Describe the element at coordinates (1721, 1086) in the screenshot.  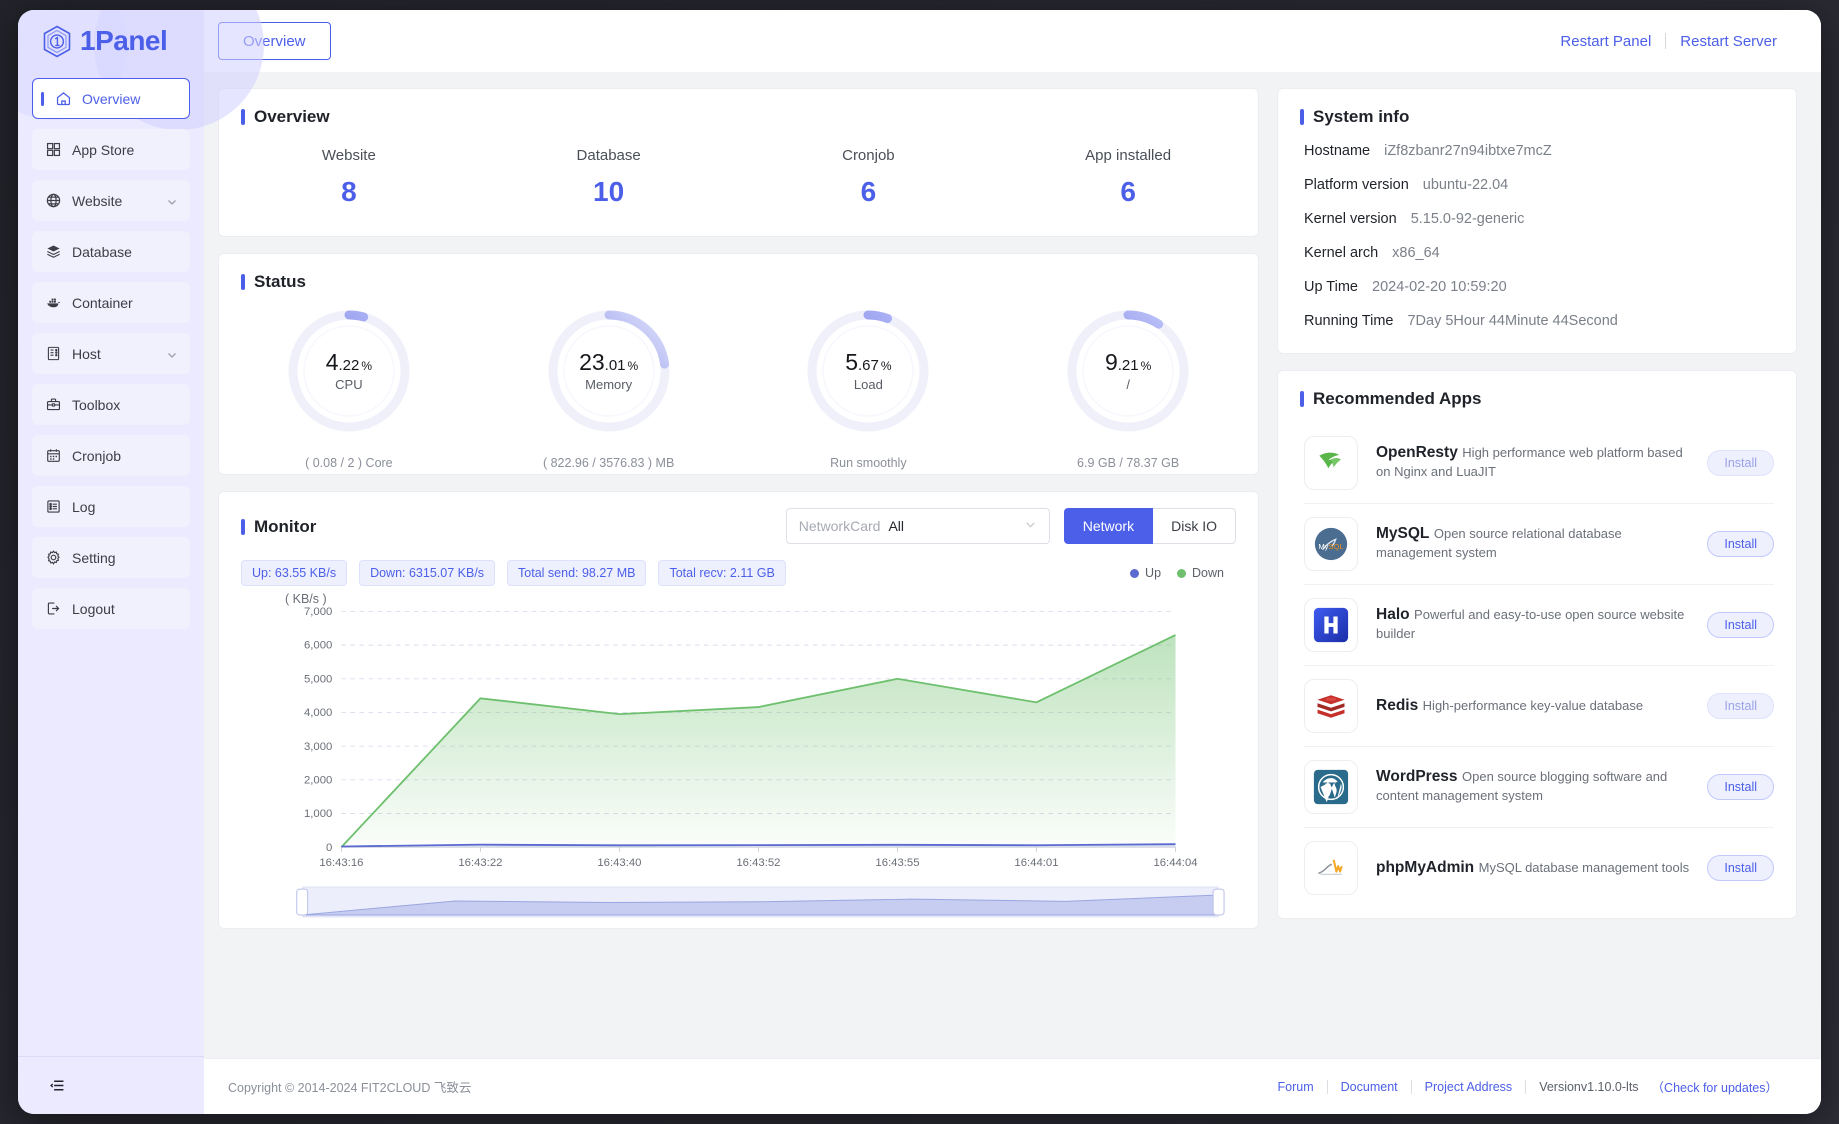
I see `footer-check-updates: （Check for updates）` at that location.